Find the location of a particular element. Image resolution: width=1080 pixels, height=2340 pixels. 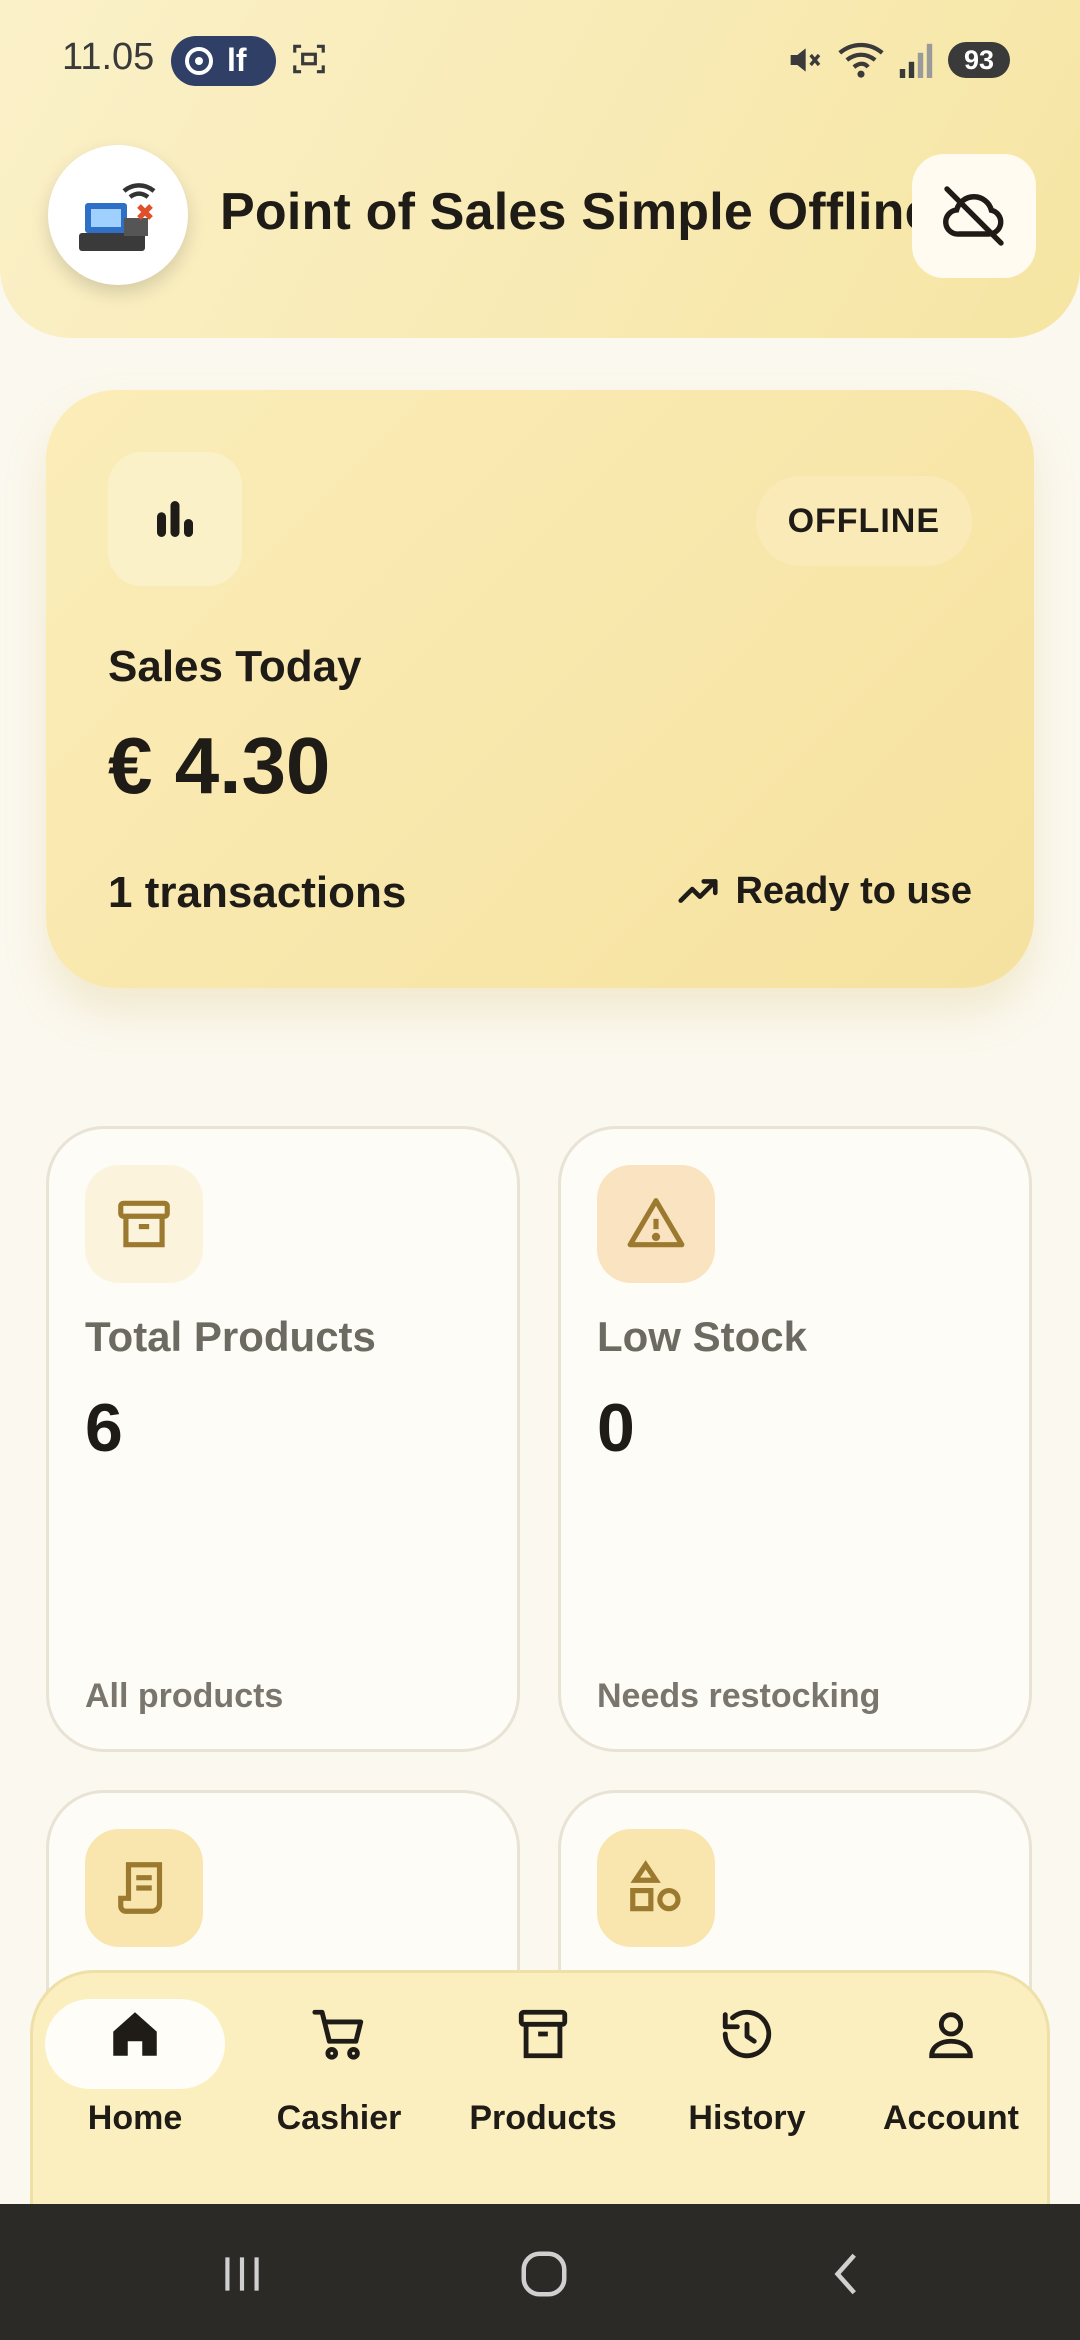

cloud-off-icon is located at coordinates (973, 216).